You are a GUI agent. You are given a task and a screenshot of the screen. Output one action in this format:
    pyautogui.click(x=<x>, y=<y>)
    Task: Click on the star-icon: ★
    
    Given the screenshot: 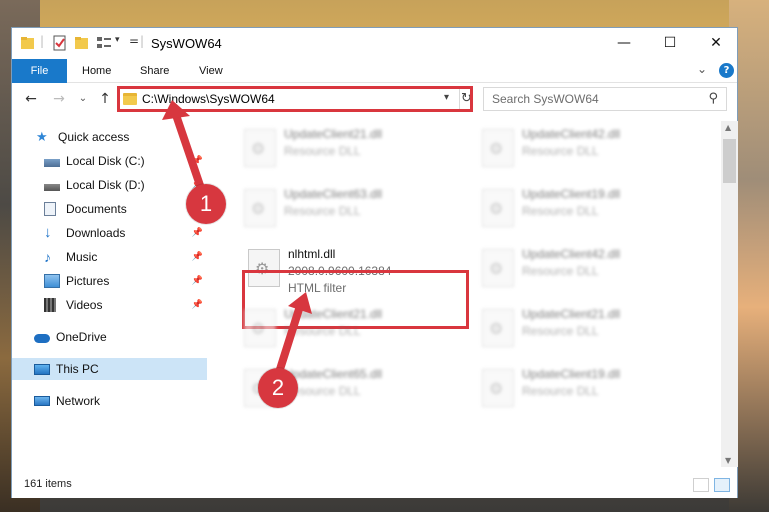 What is the action you would take?
    pyautogui.click(x=42, y=136)
    